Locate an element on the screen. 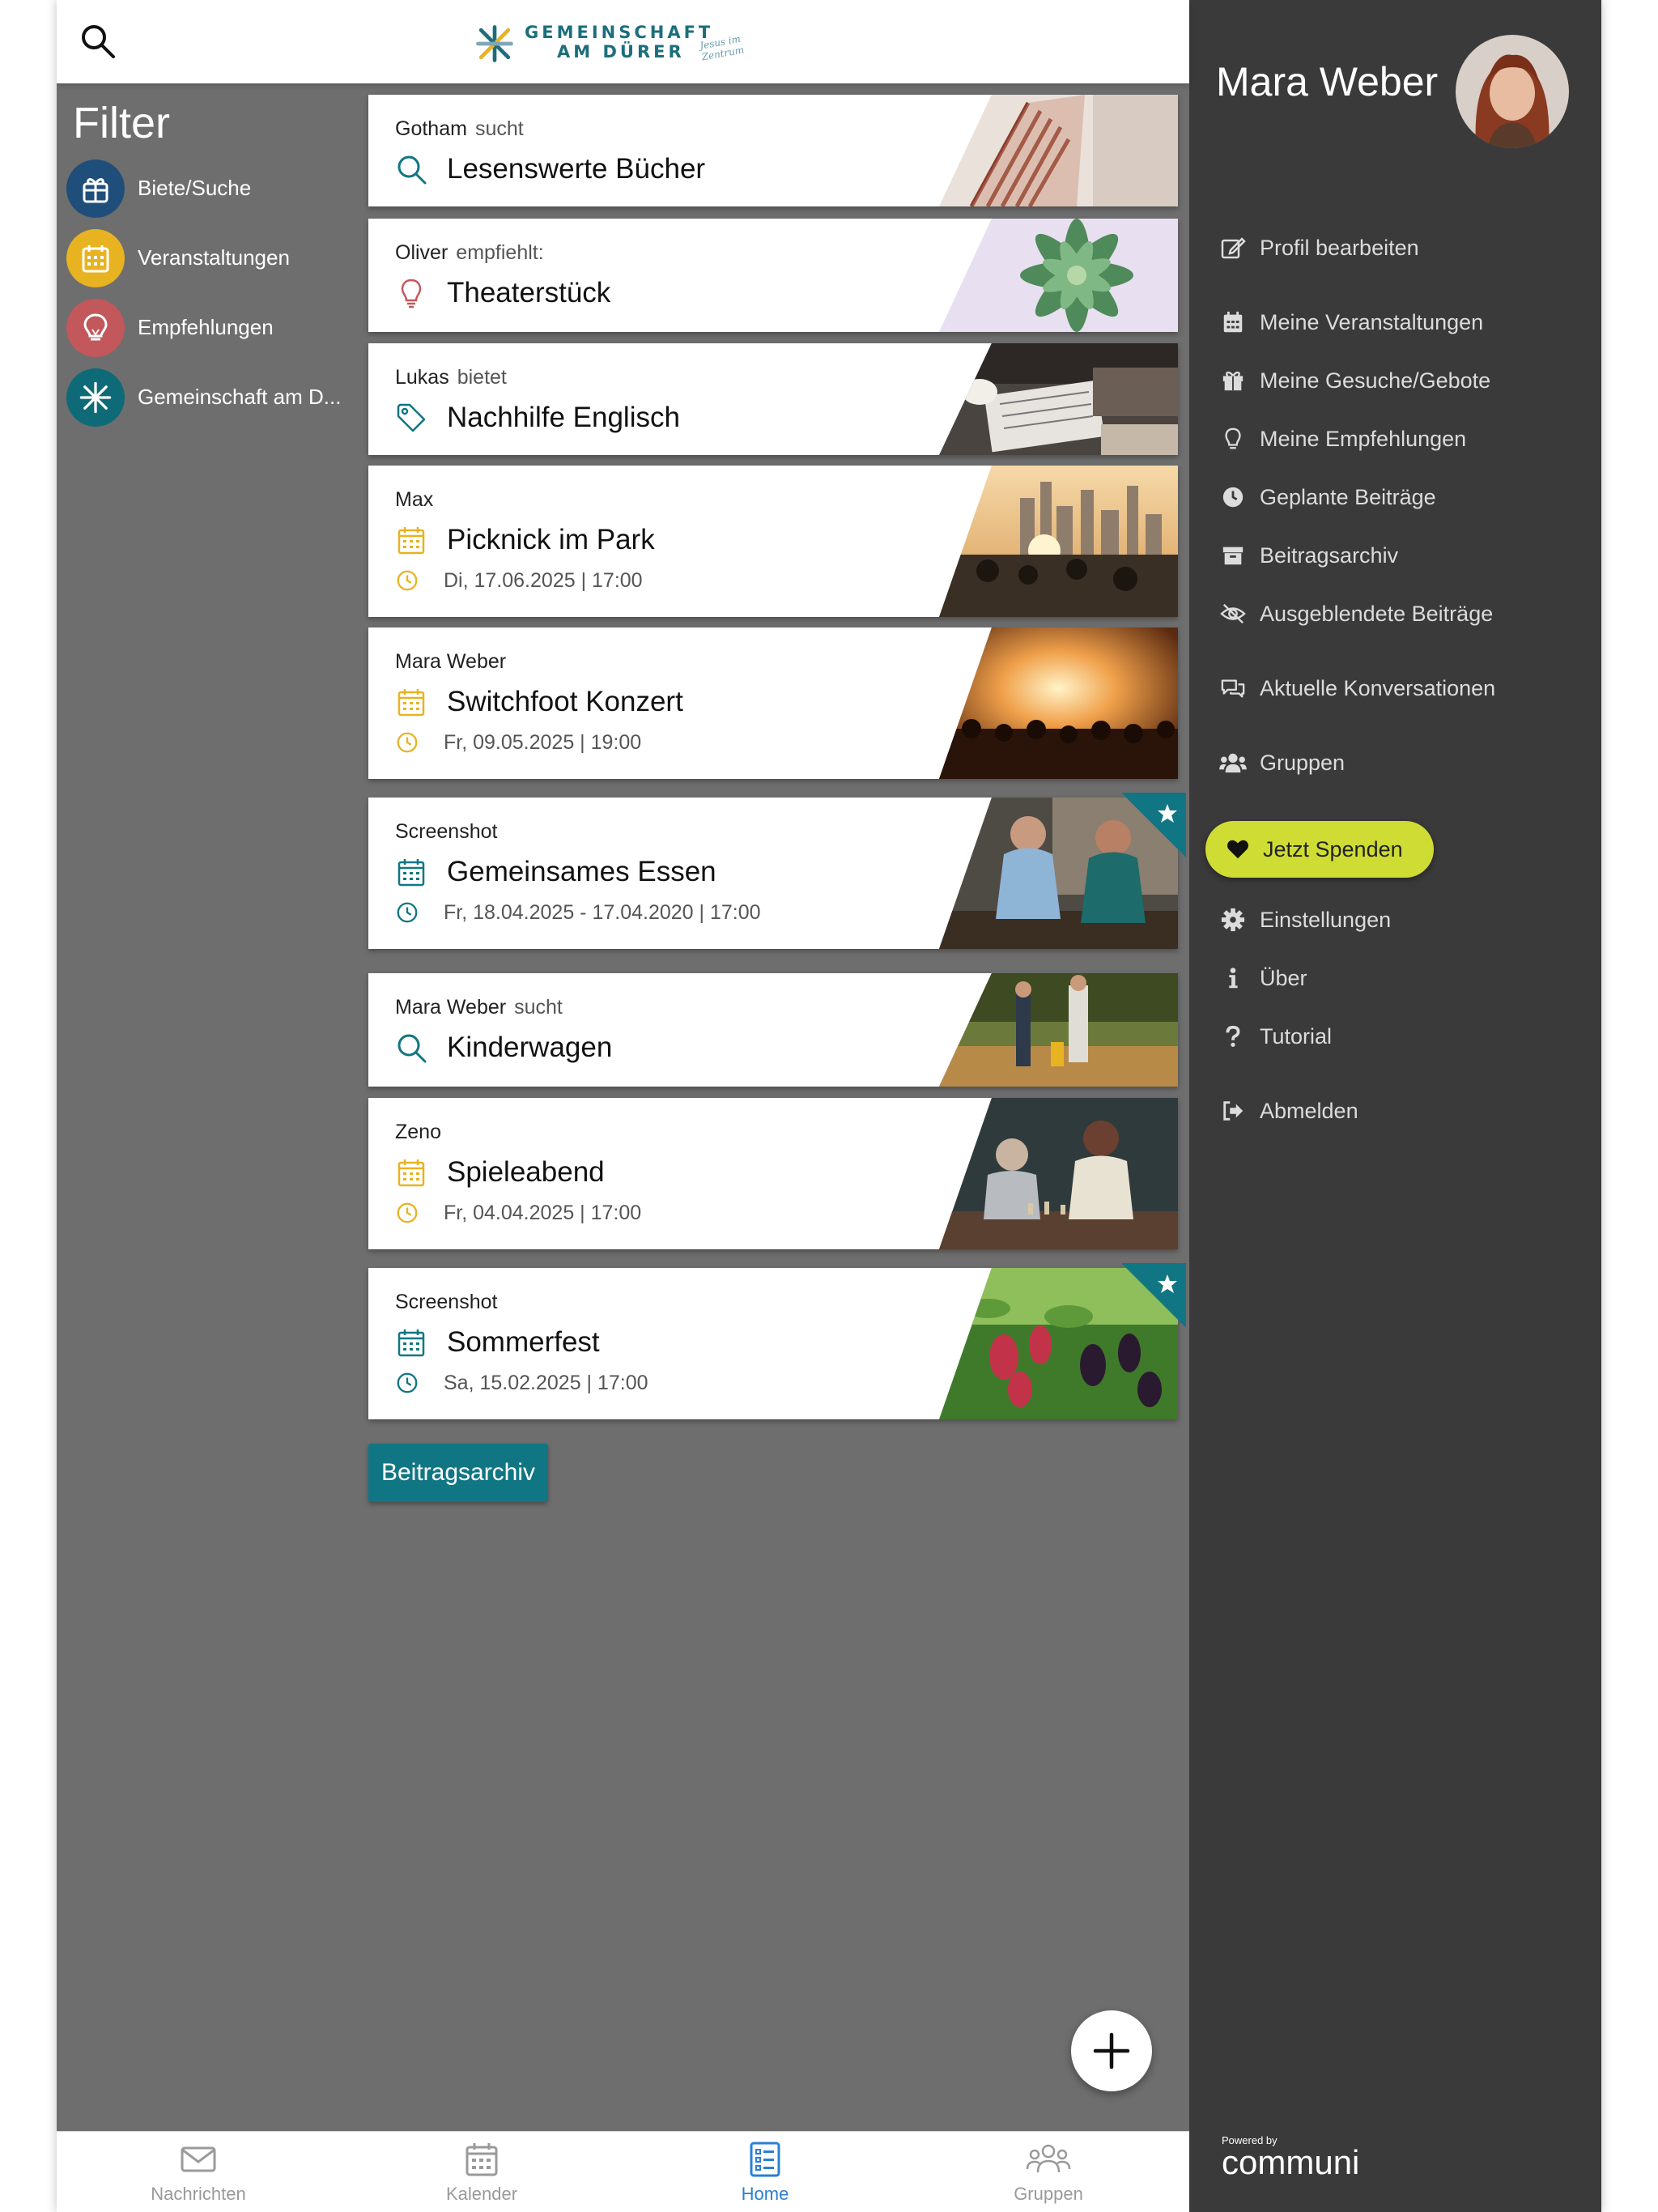 The width and height of the screenshot is (1658, 2212). post-title: Kinderwagen is located at coordinates (530, 1047).